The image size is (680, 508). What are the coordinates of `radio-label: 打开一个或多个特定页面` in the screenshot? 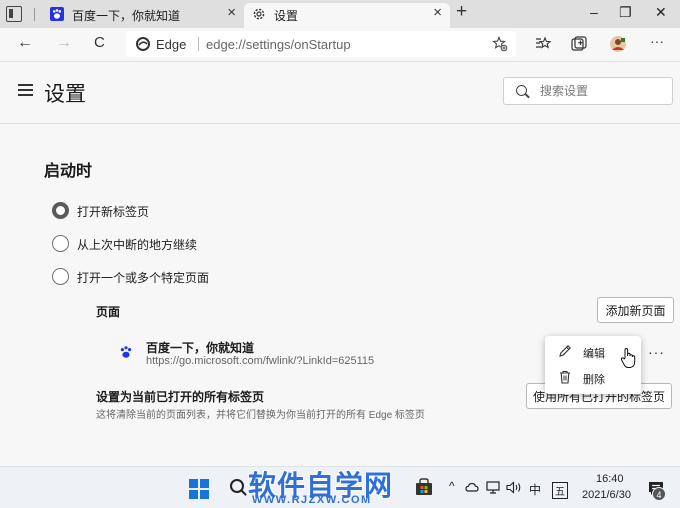 It's located at (143, 278).